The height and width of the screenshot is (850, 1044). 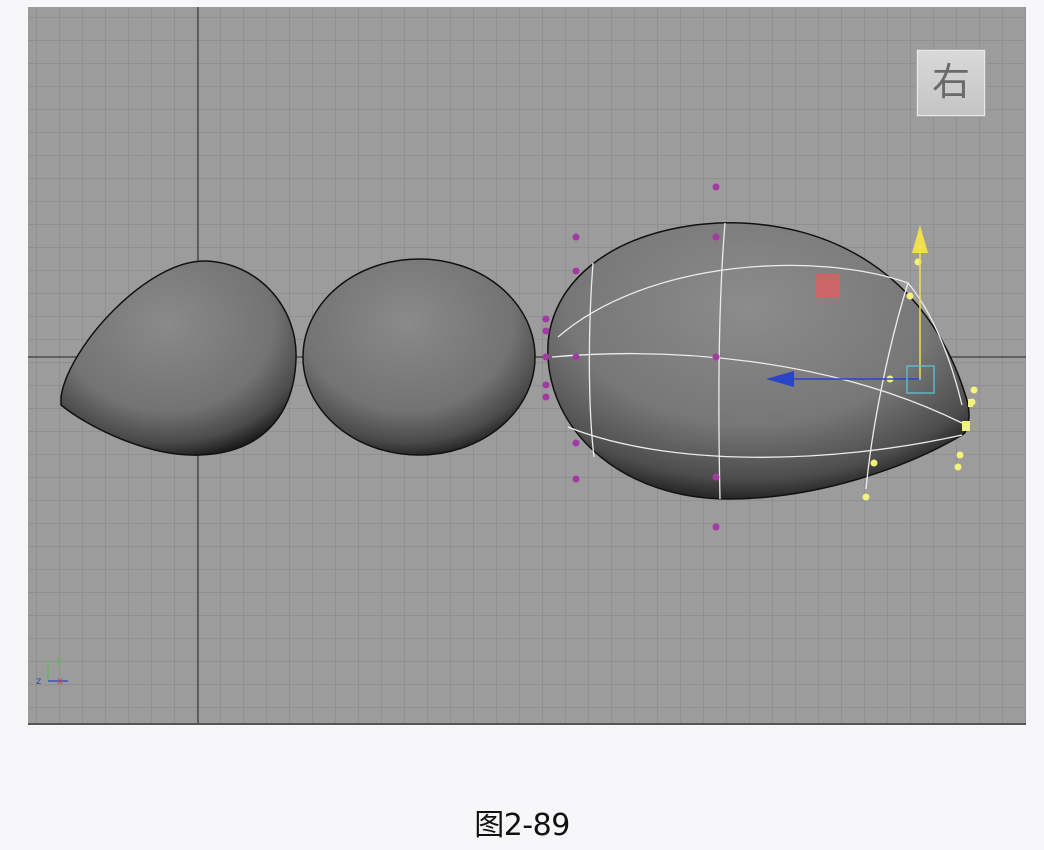 I want to click on axis-orientation-indicator: y z x, so click(x=52, y=671).